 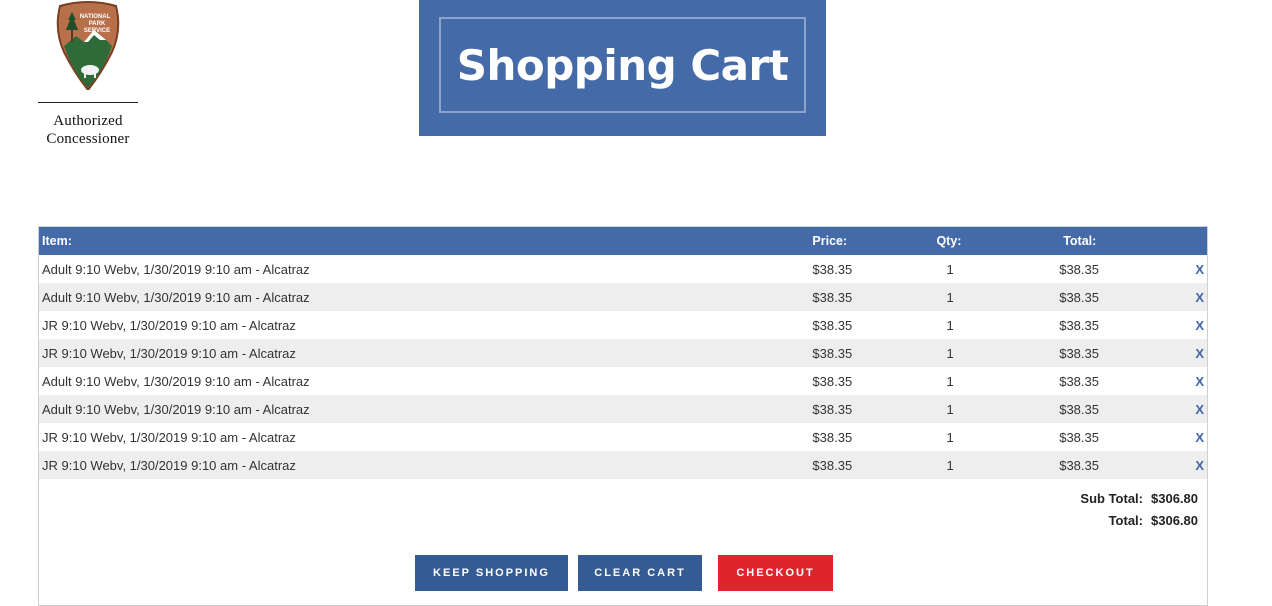 I want to click on seal-text-2: PARK, so click(x=97, y=24).